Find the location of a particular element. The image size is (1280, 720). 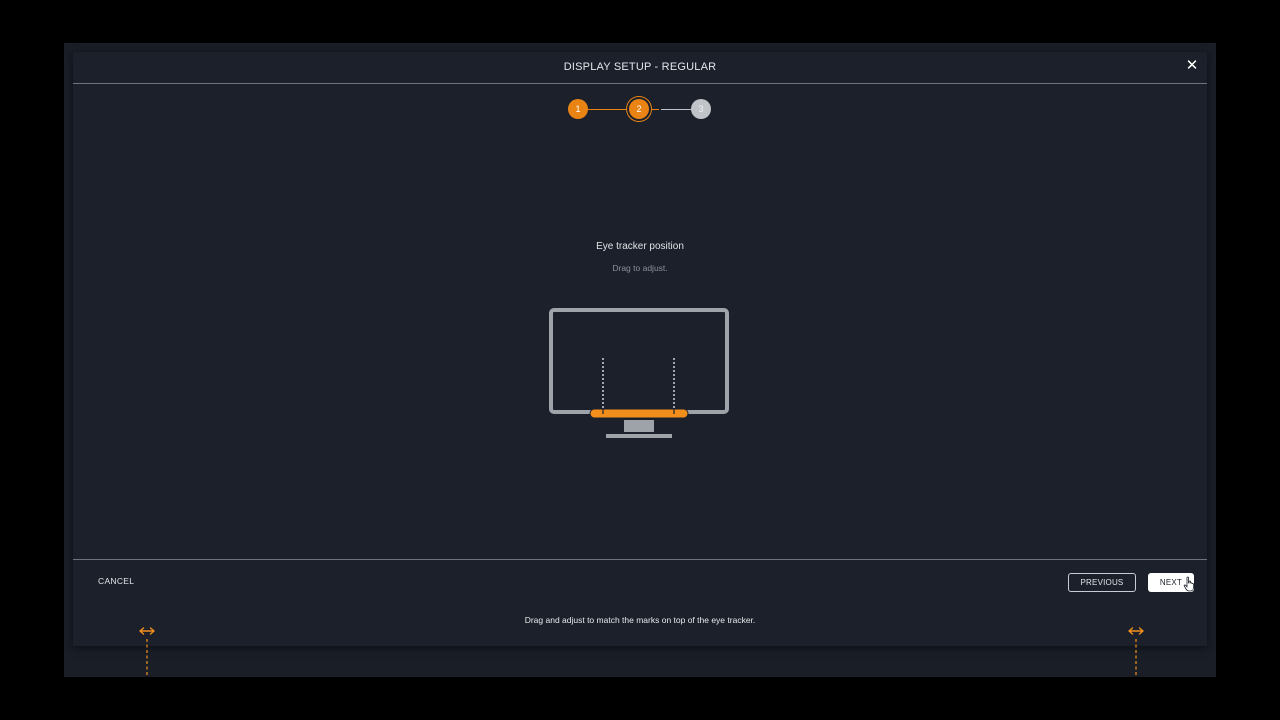

dialog-title: DISPLAY SETUP - REGULAR is located at coordinates (640, 67).